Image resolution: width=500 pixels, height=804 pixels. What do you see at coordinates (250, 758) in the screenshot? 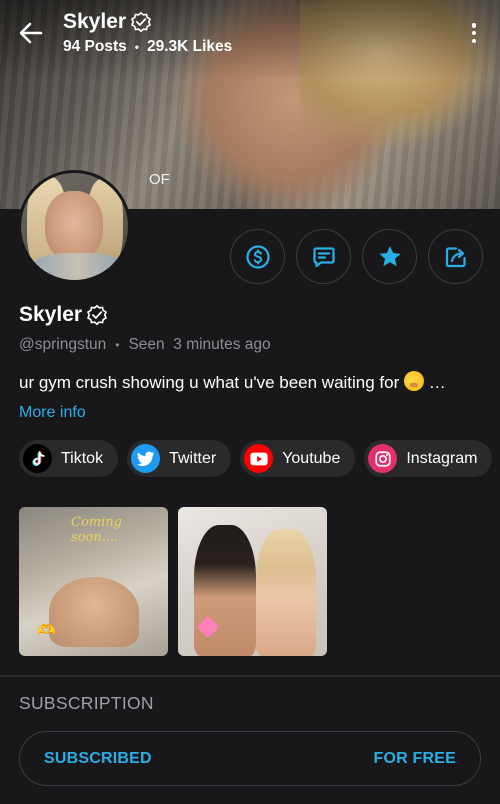
I see `subscription-button: SUBSCRIBED FOR FREE` at bounding box center [250, 758].